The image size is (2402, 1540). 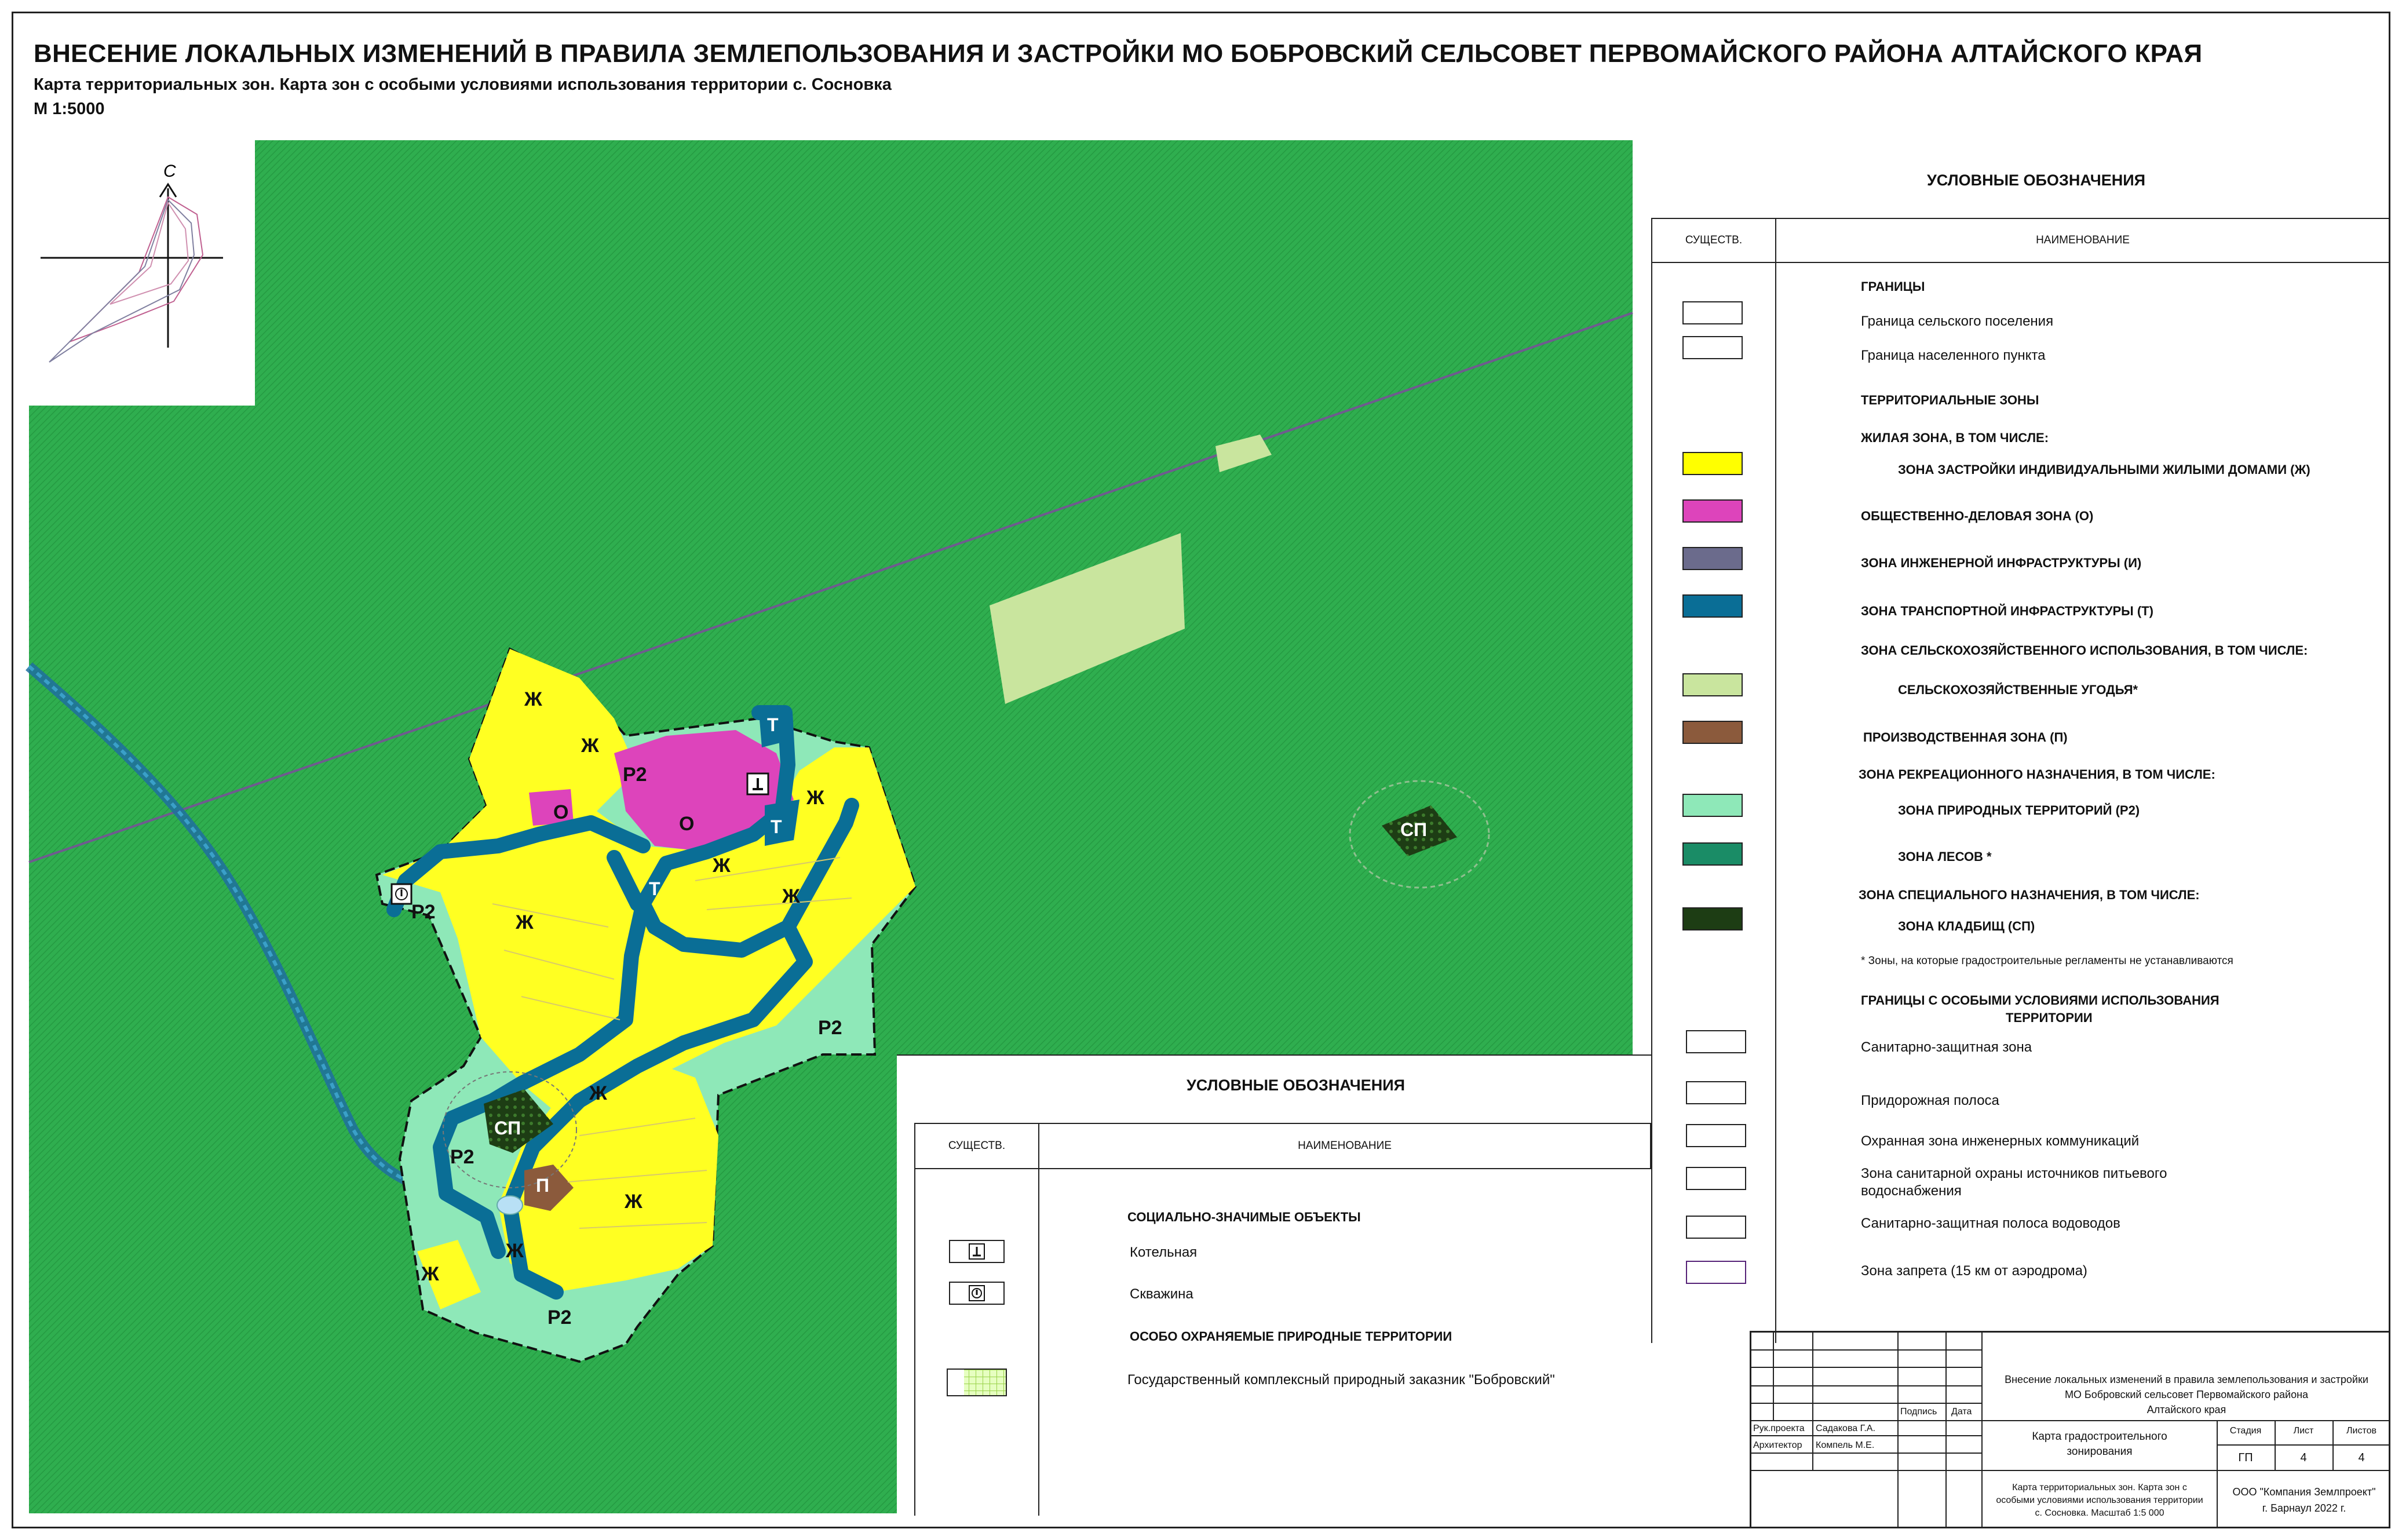 I want to click on compass-rose, so click(x=132, y=273).